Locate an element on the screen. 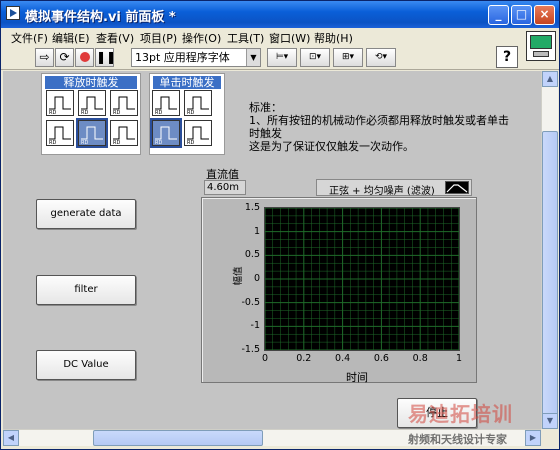 This screenshot has height=450, width=560. font-select: 13pt 应用程序字体 ▼ is located at coordinates (196, 57).